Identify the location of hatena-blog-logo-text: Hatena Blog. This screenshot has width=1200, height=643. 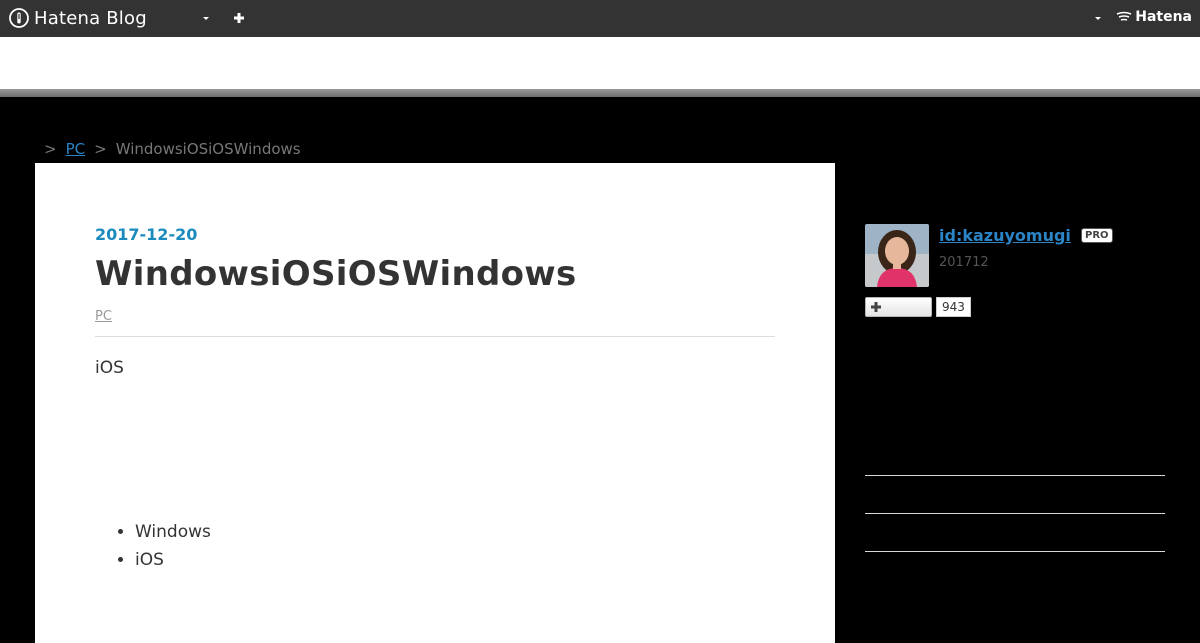
(90, 18).